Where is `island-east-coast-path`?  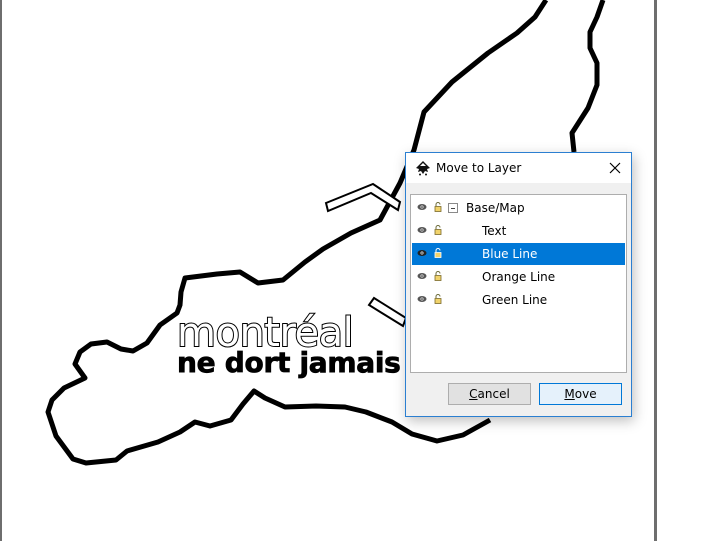 island-east-coast-path is located at coordinates (587, 76).